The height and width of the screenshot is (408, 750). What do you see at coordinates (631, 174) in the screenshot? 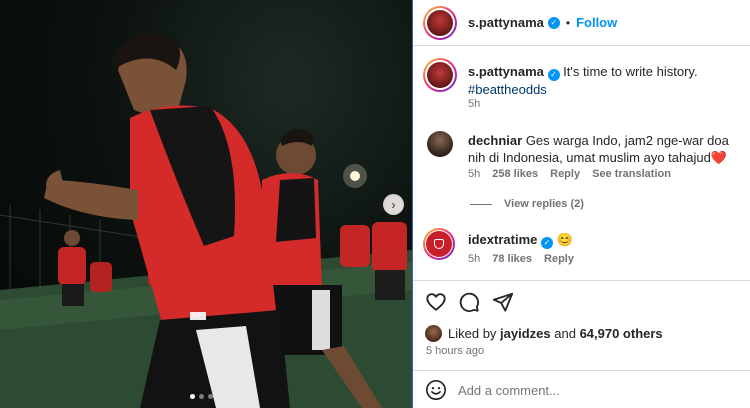
I see `see-translation-button: See translation` at bounding box center [631, 174].